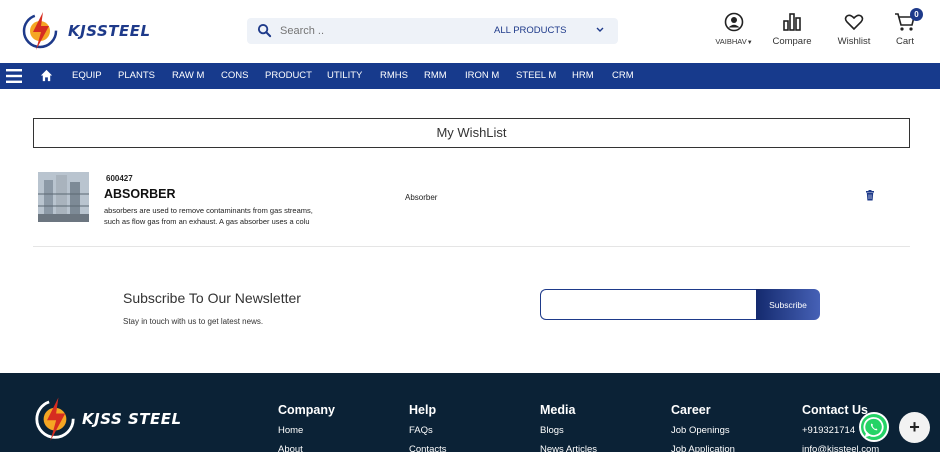  Describe the element at coordinates (623, 75) in the screenshot. I see `nav-item-crm: CRM` at that location.